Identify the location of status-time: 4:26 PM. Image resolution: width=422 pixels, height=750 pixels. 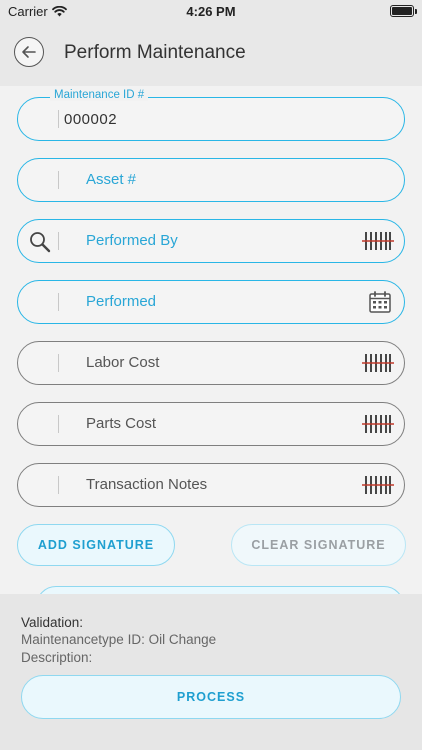
(211, 11).